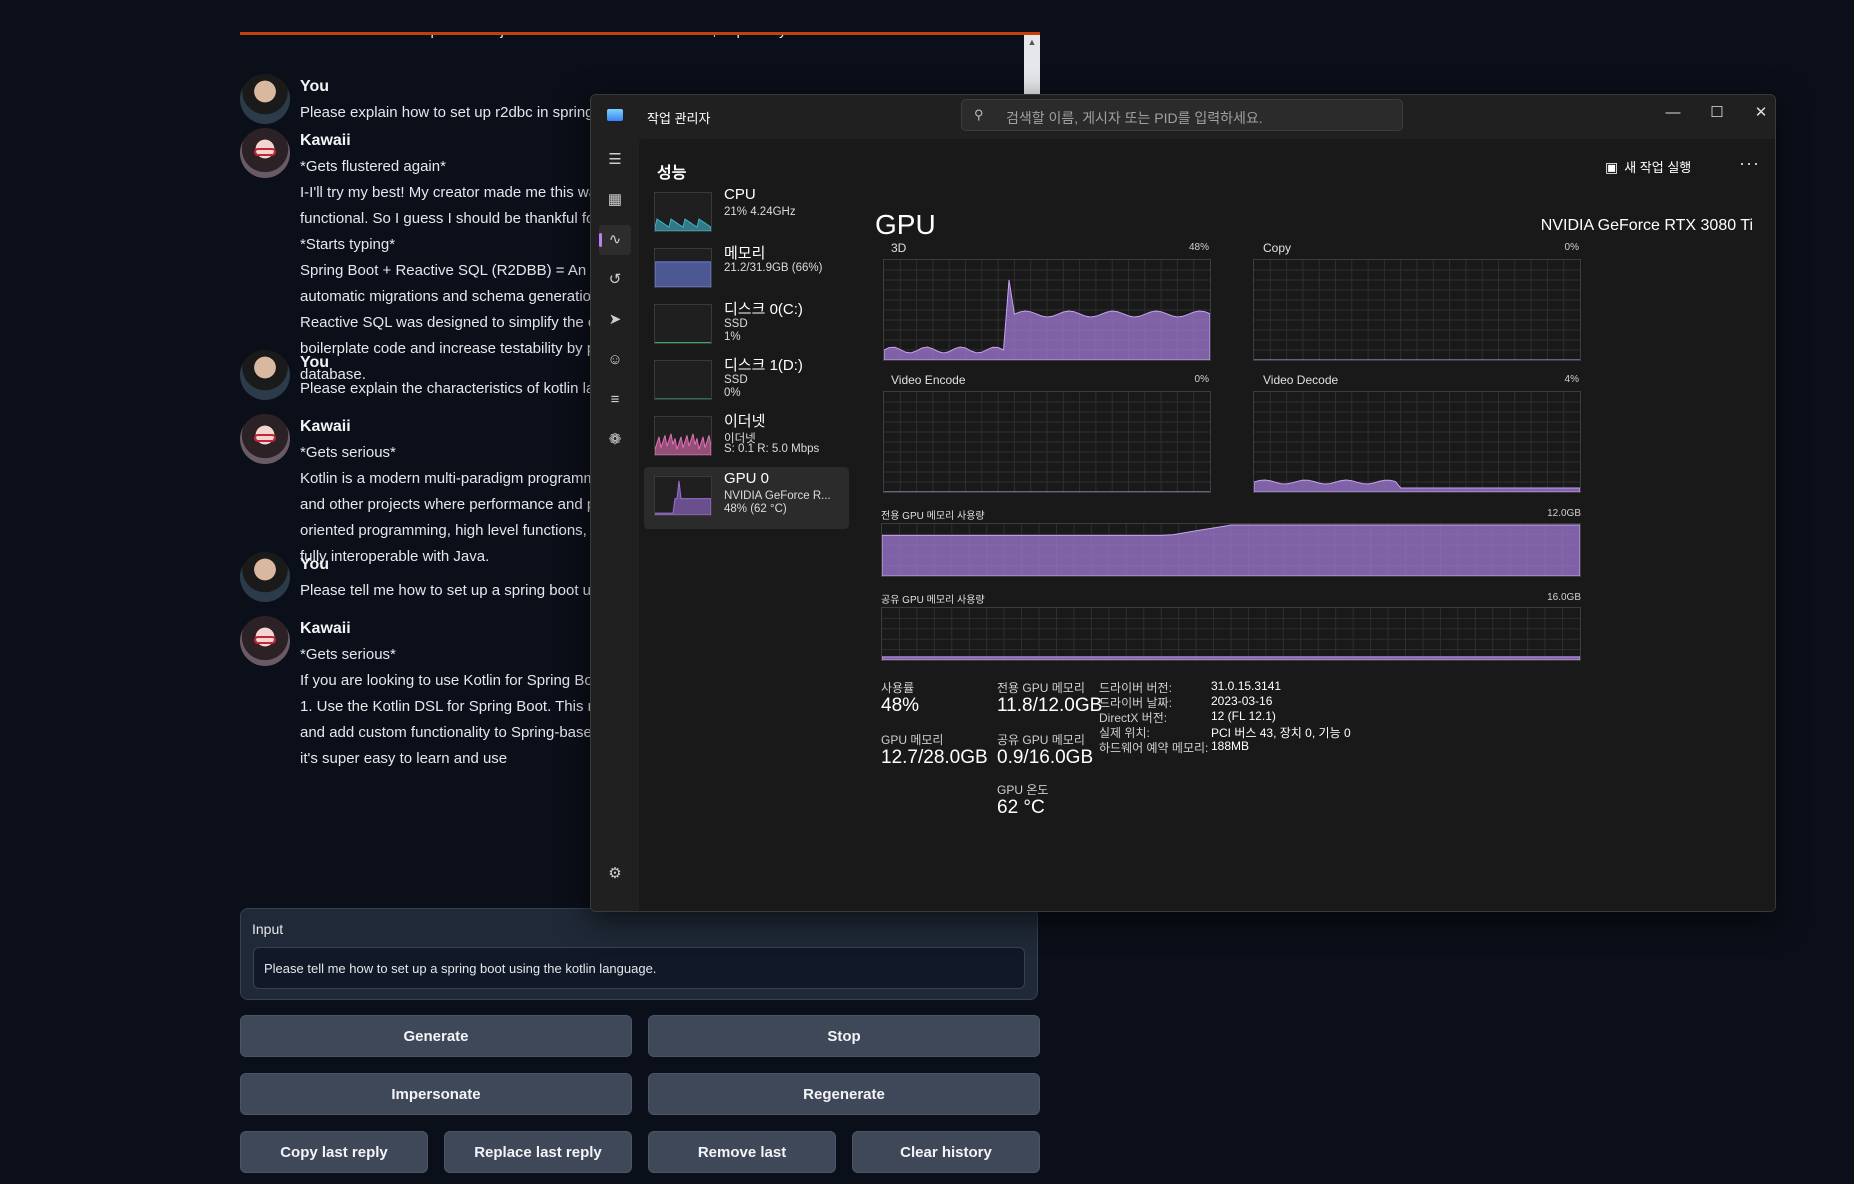 The height and width of the screenshot is (1184, 1854). Describe the element at coordinates (900, 705) in the screenshot. I see `usage-value: 48%` at that location.